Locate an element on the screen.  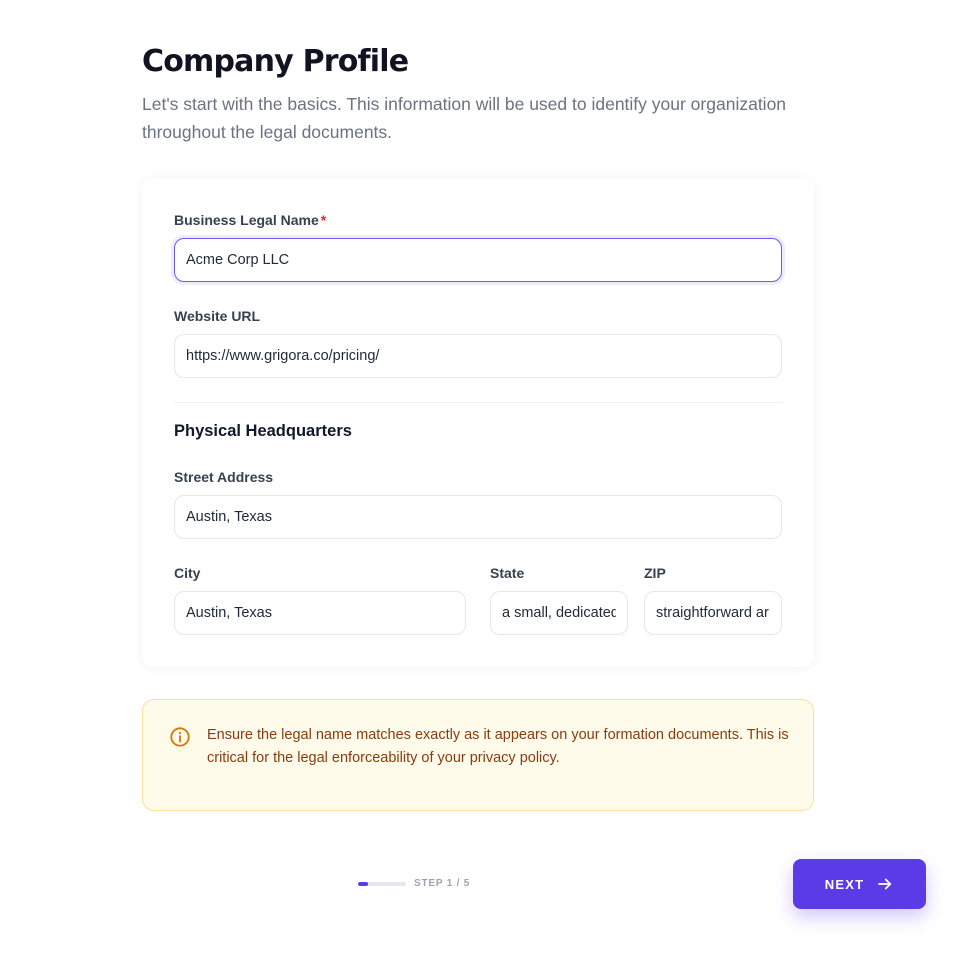
page-title: Company Profile is located at coordinates (275, 61).